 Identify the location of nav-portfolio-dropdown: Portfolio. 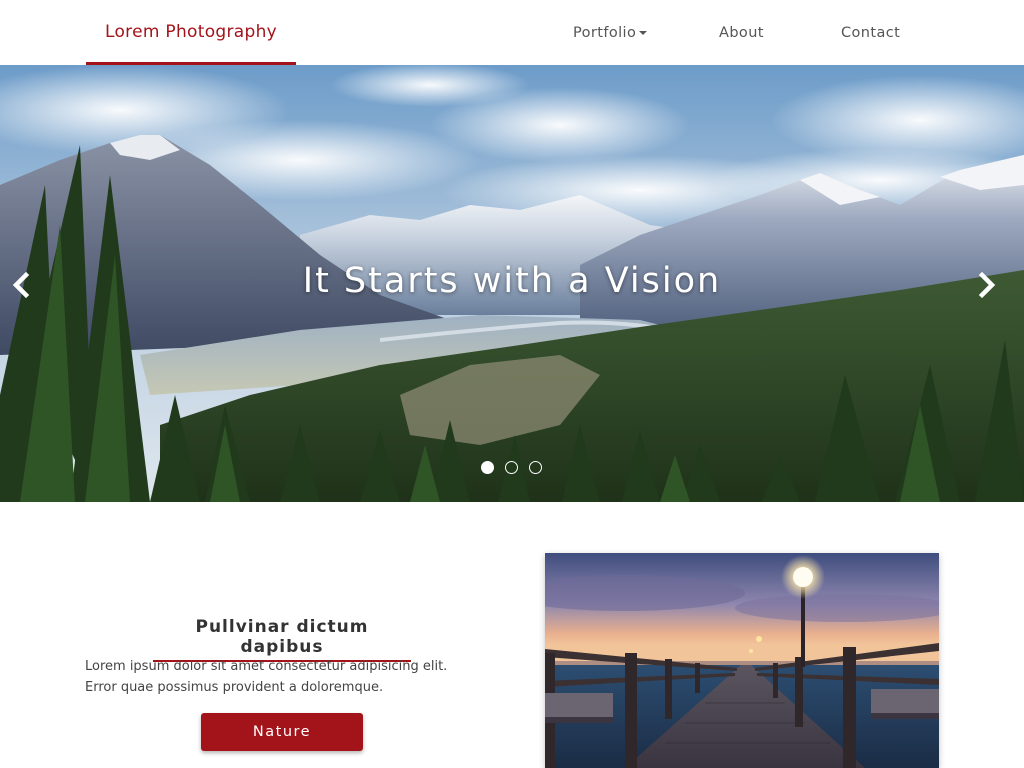
(610, 32).